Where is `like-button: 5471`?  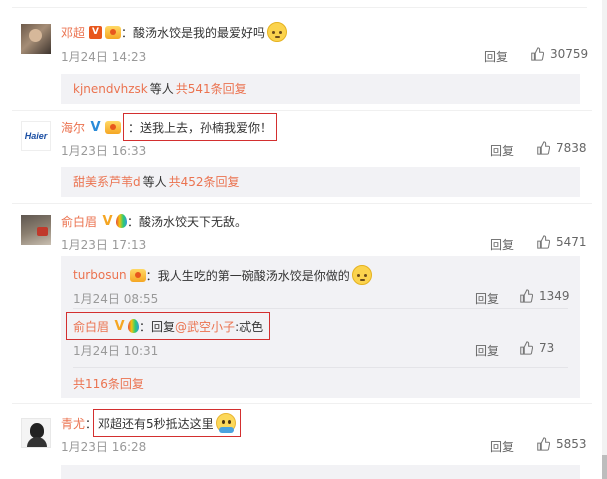 like-button: 5471 is located at coordinates (561, 242).